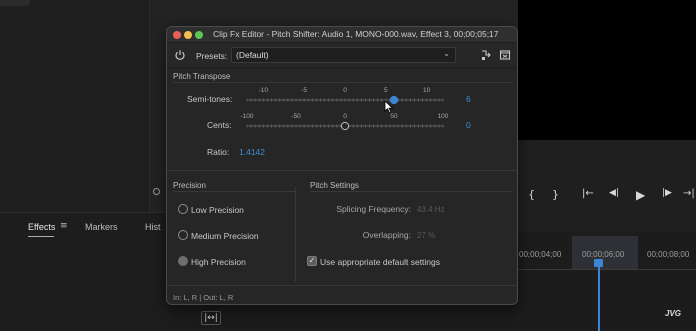  Describe the element at coordinates (345, 100) in the screenshot. I see `semitones-slider` at that location.